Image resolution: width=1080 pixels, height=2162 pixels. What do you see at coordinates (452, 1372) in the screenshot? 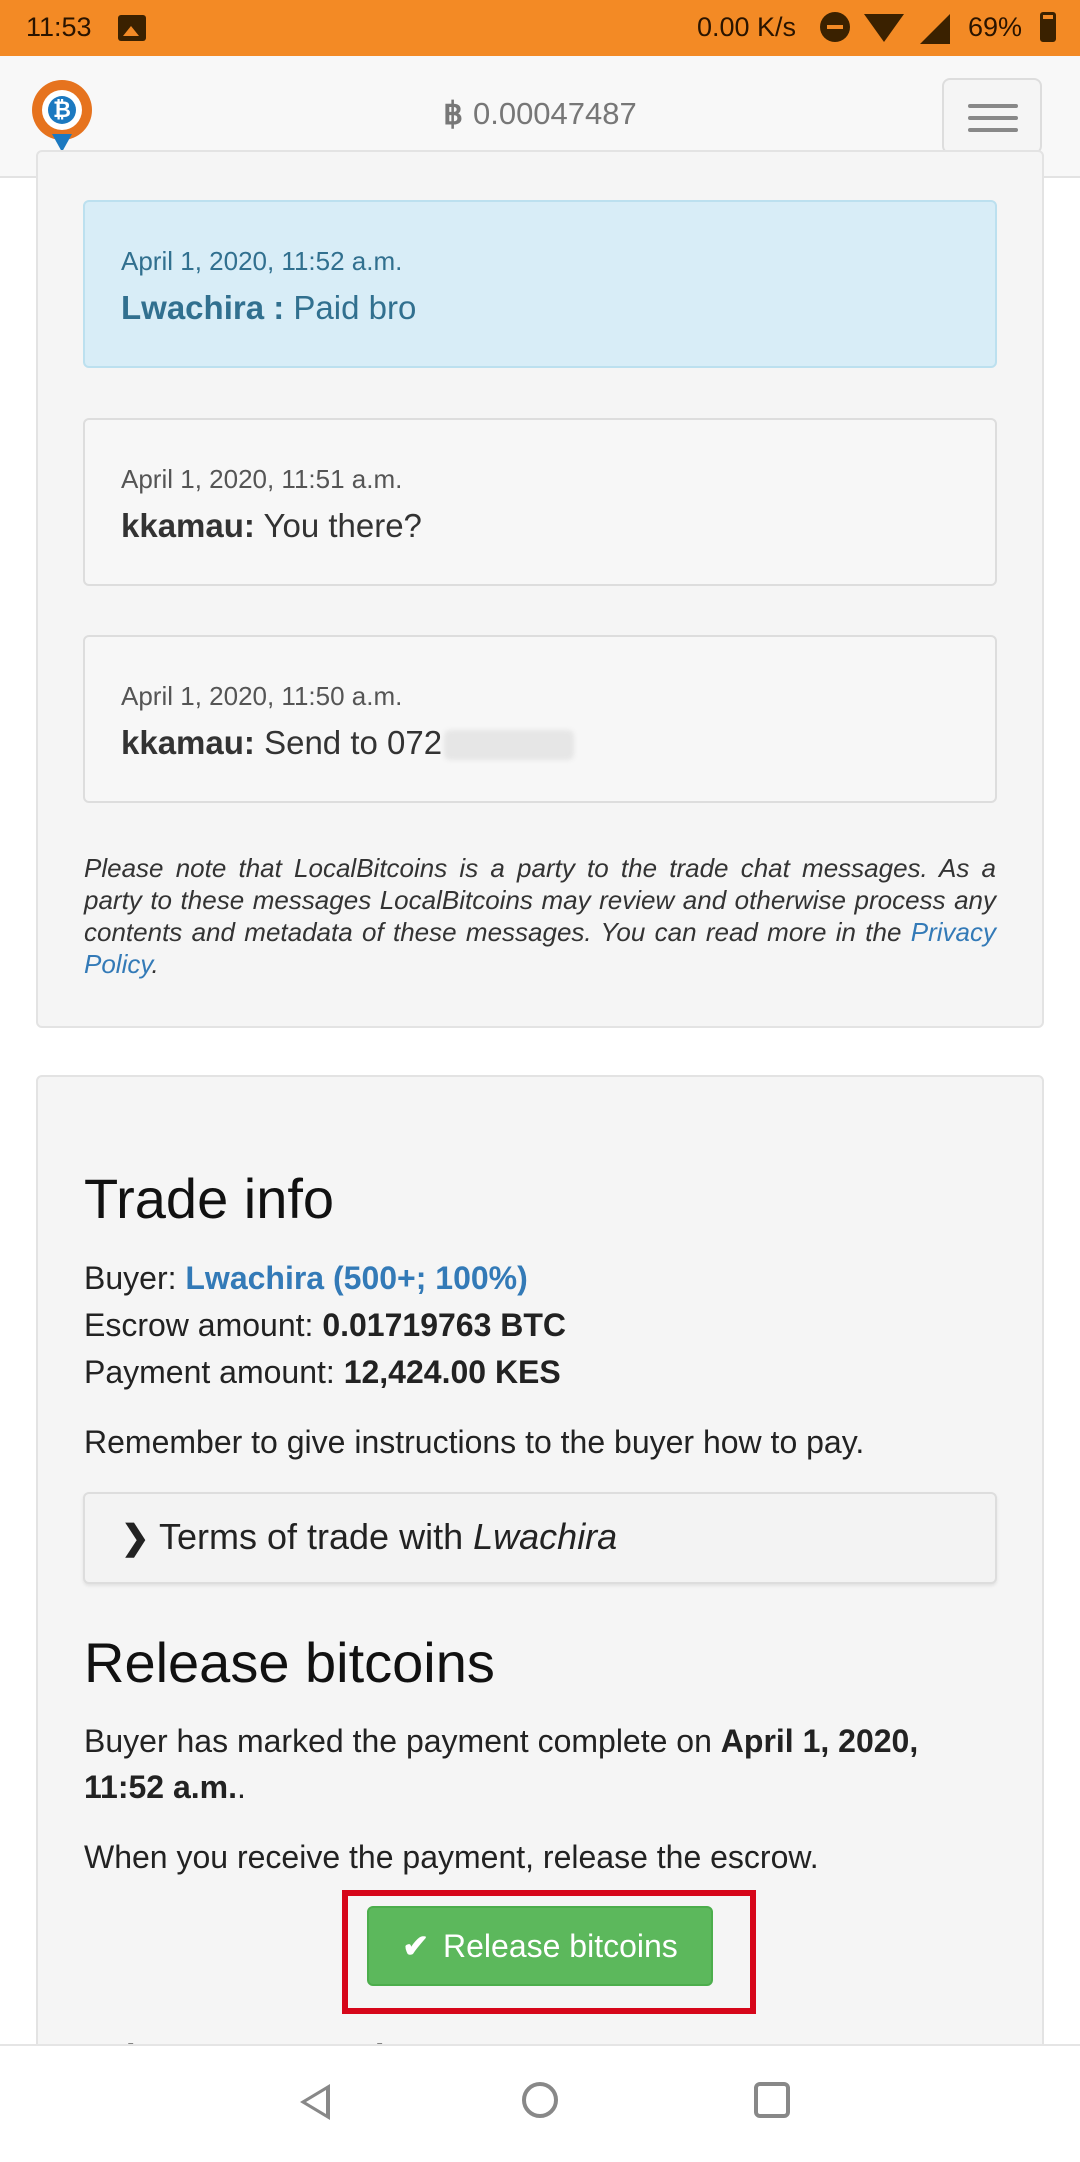
I see `payment-amount-value: 12,424.00 KES` at bounding box center [452, 1372].